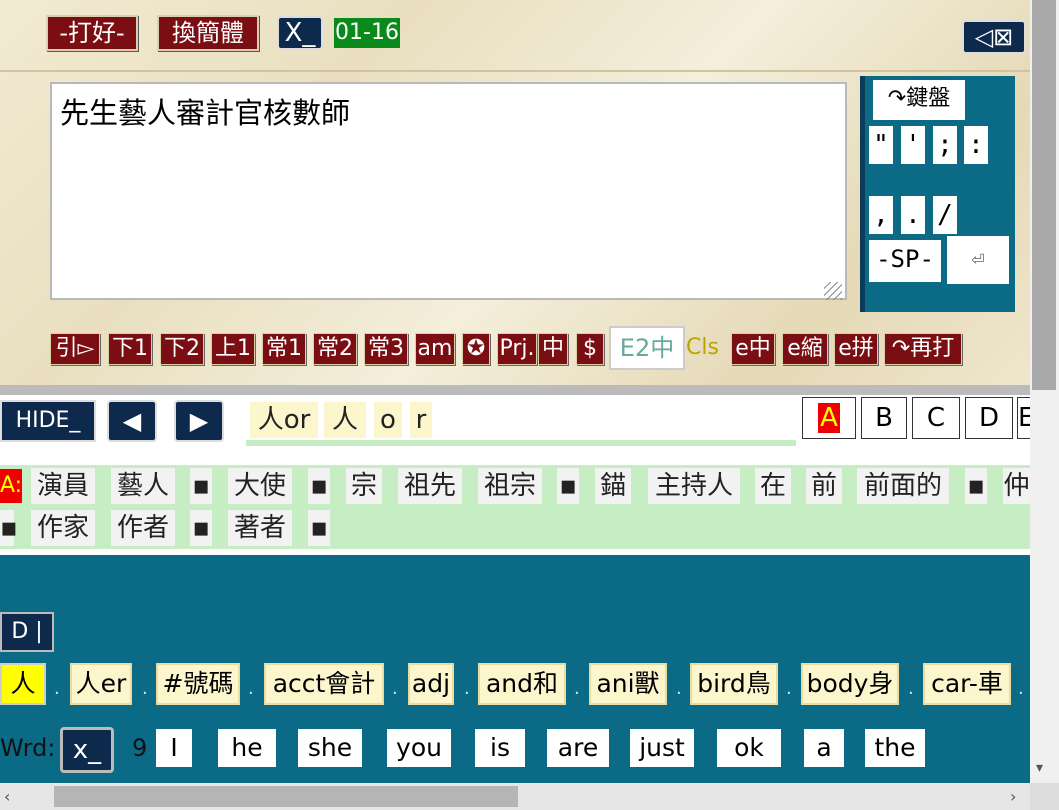 Image resolution: width=1059 pixels, height=810 pixels. I want to click on key-comma: ,, so click(881, 215).